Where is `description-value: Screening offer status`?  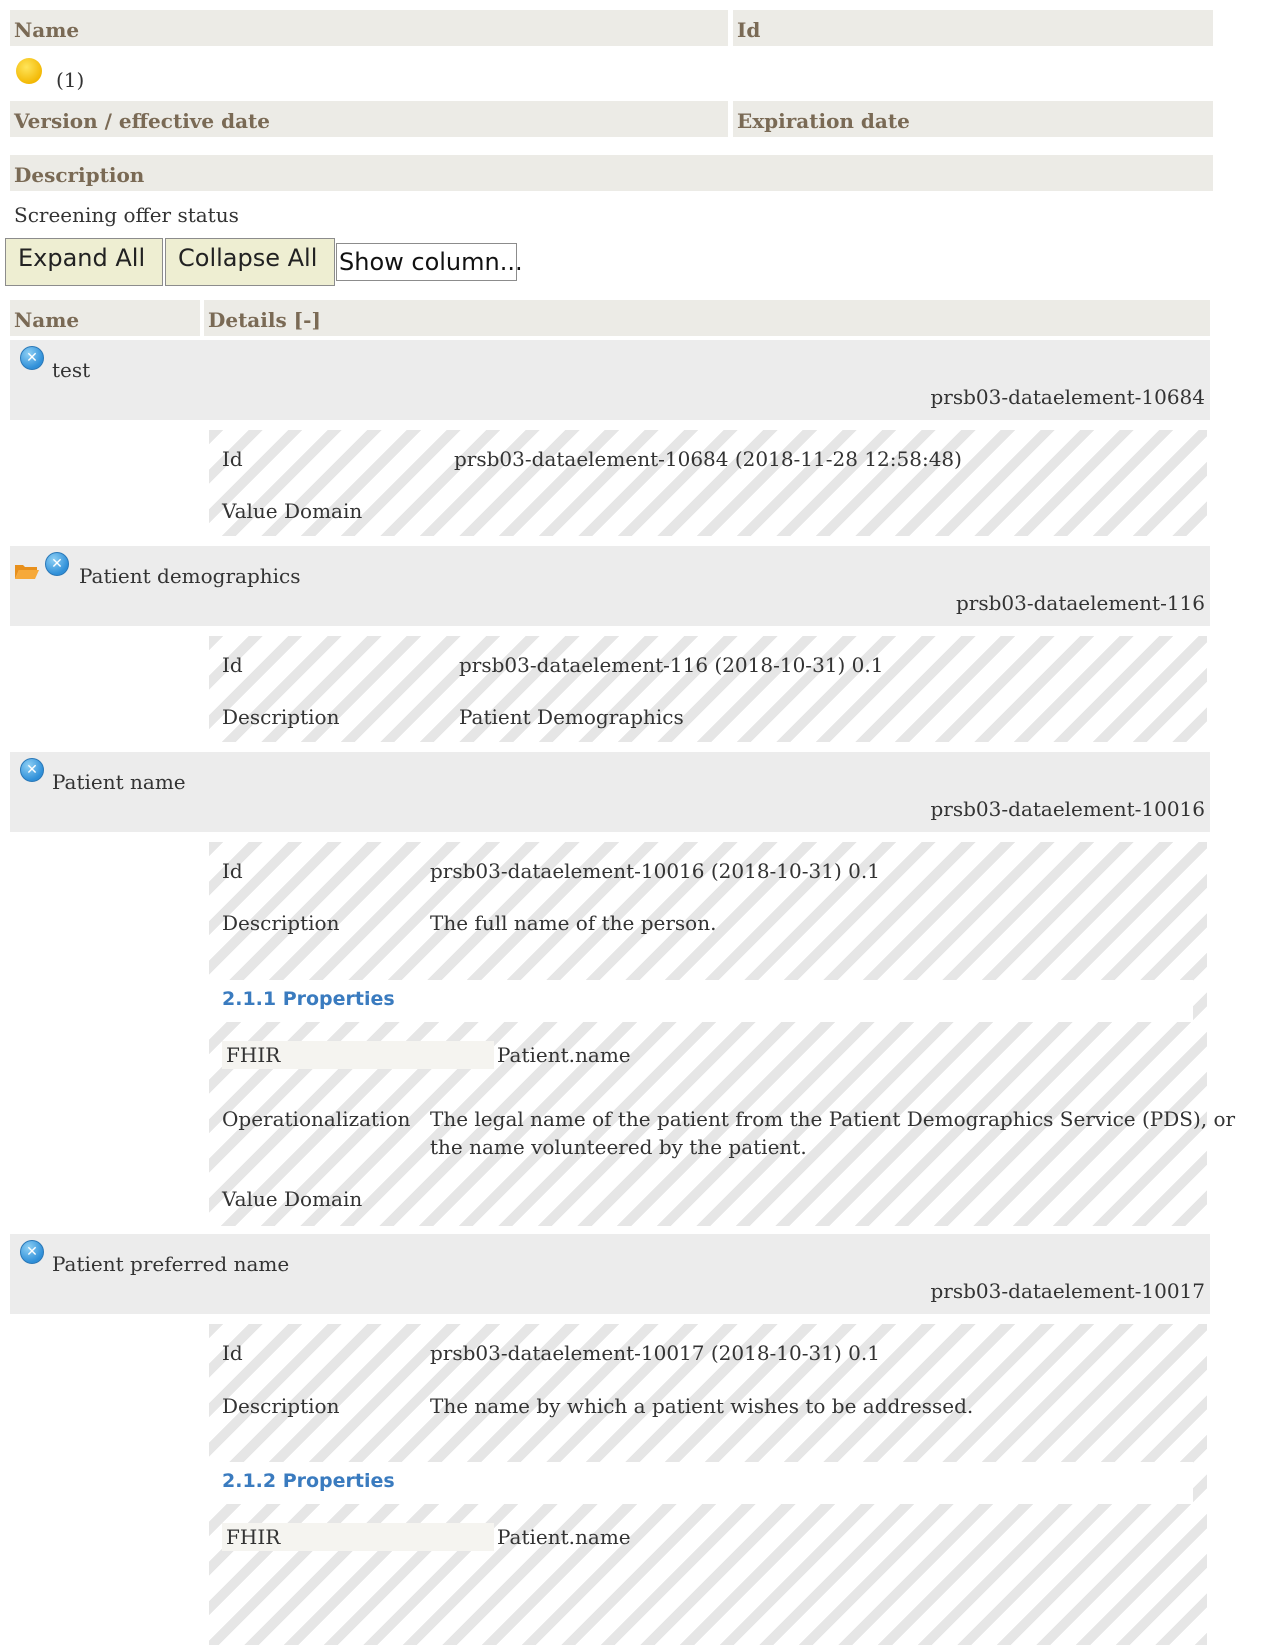 description-value: Screening offer status is located at coordinates (126, 215).